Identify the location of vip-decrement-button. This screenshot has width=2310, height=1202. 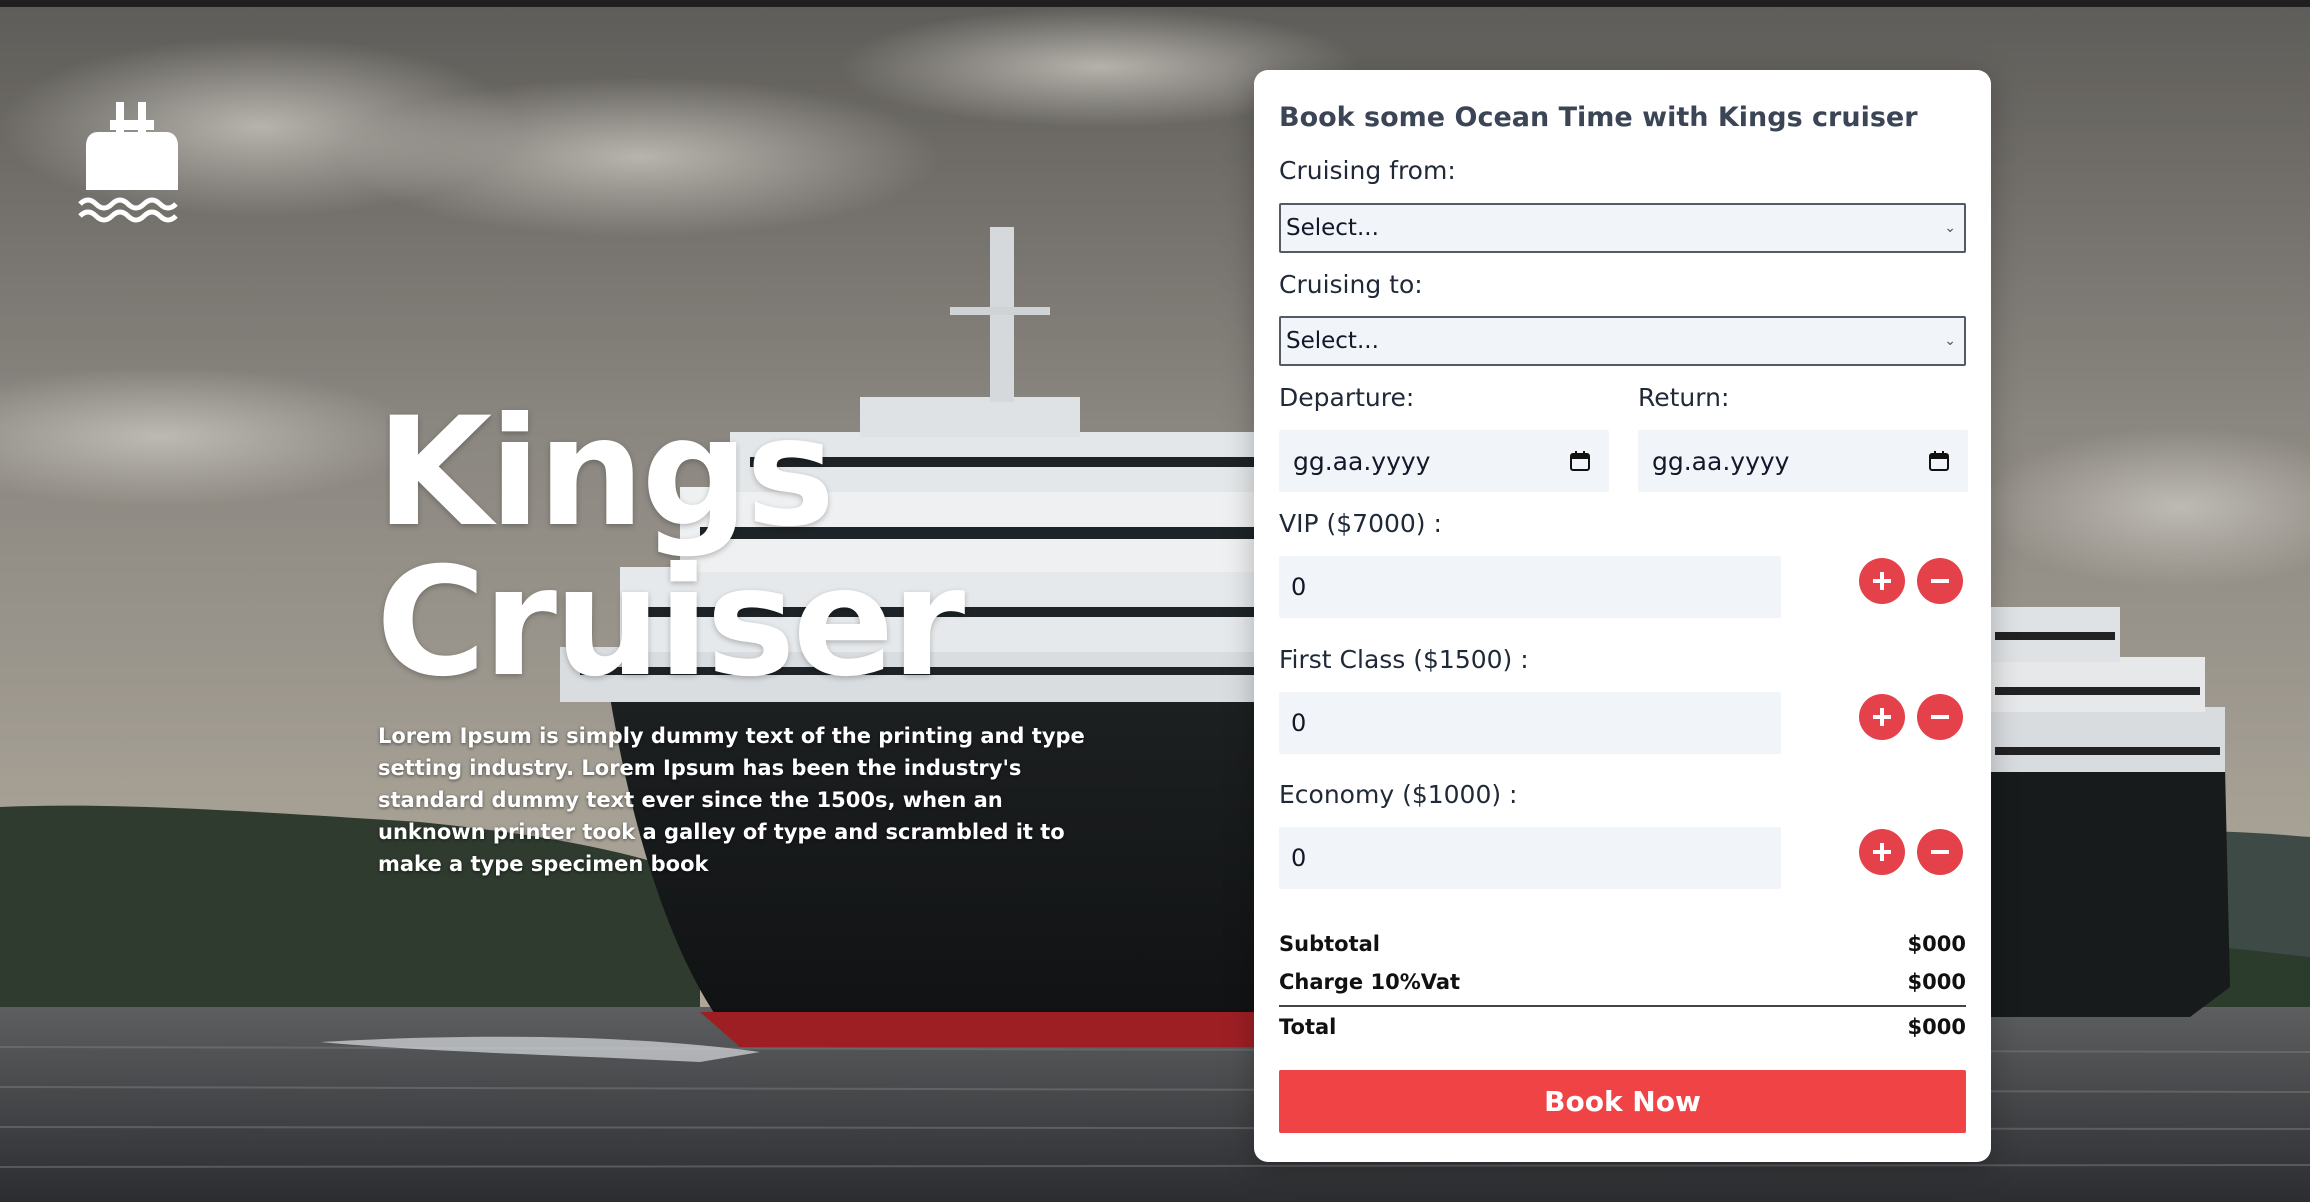
(1940, 581).